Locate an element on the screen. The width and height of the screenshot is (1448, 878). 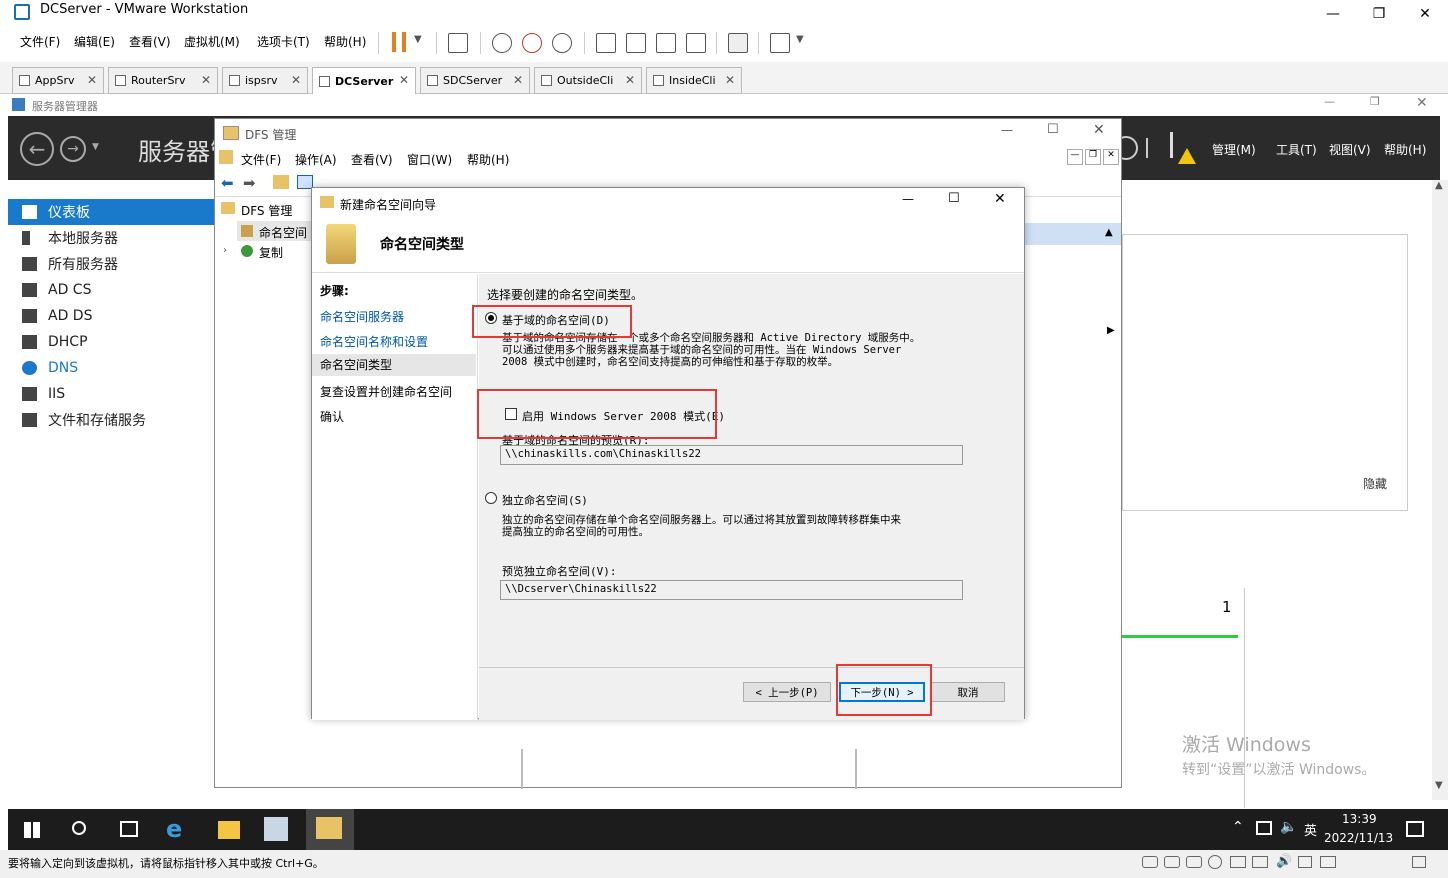
sidebar-item-local-server: 本地服务器 is located at coordinates (111, 238).